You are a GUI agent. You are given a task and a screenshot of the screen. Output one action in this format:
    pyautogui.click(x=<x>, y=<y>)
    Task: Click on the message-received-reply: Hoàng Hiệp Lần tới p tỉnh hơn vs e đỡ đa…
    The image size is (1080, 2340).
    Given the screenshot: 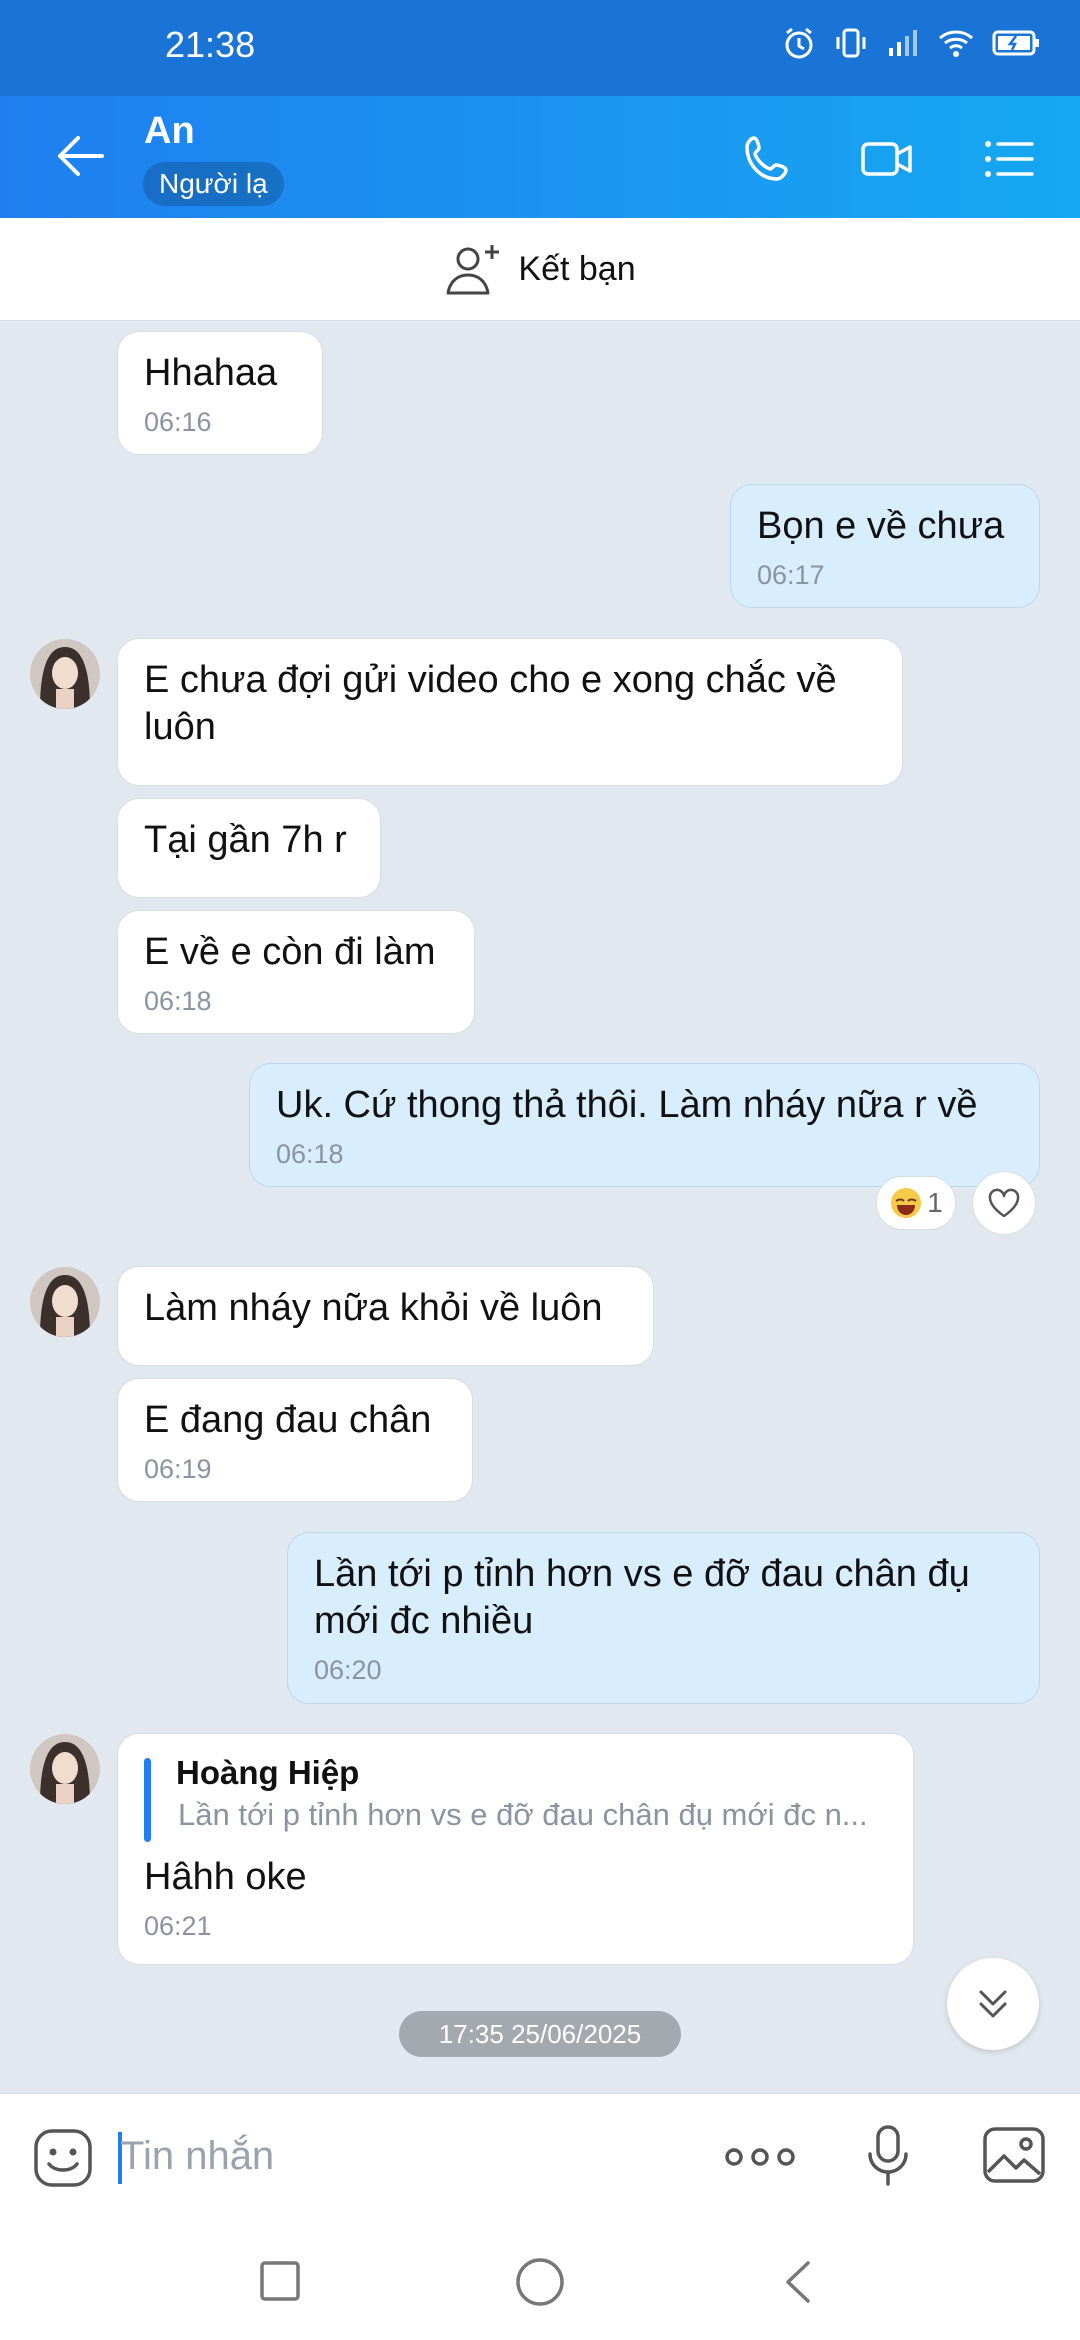 What is the action you would take?
    pyautogui.click(x=515, y=1849)
    